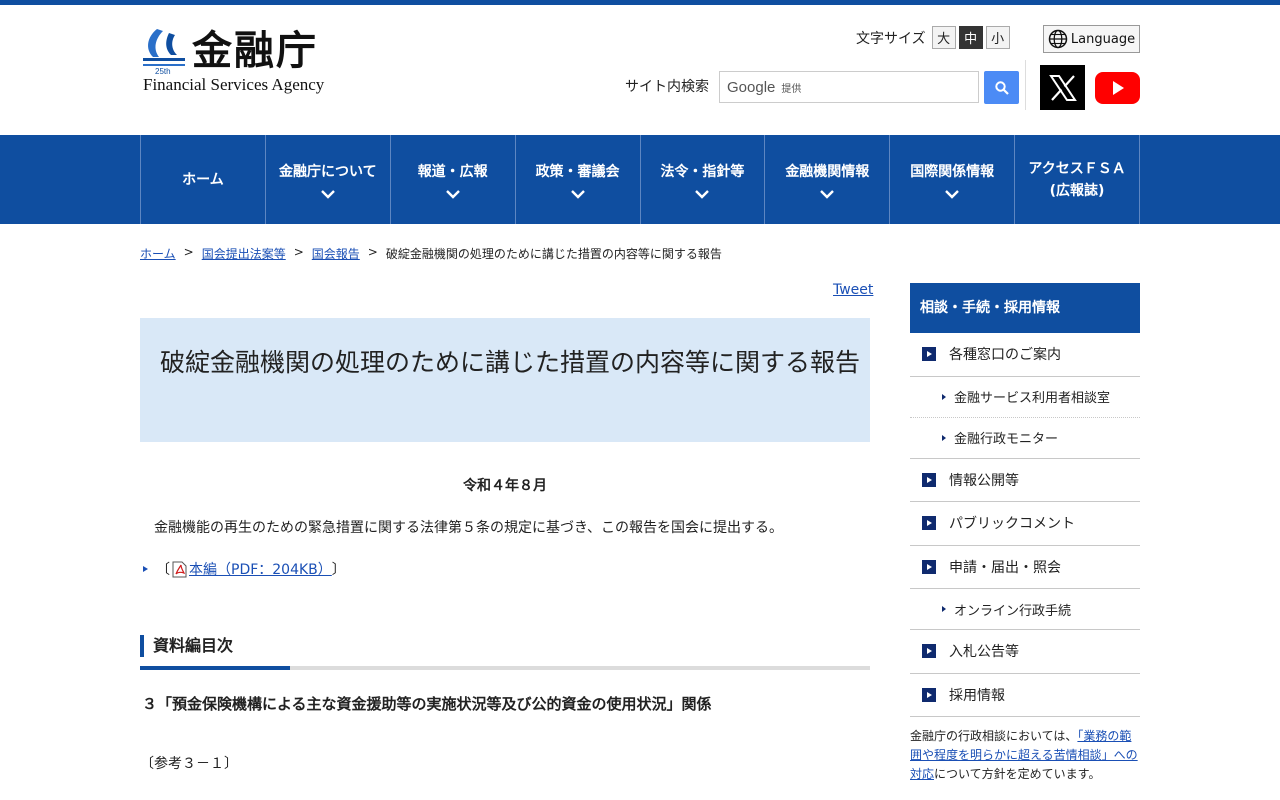 This screenshot has height=800, width=1280. What do you see at coordinates (1017, 774) in the screenshot?
I see `sidebar-note-suffix: について方針を定めています。` at bounding box center [1017, 774].